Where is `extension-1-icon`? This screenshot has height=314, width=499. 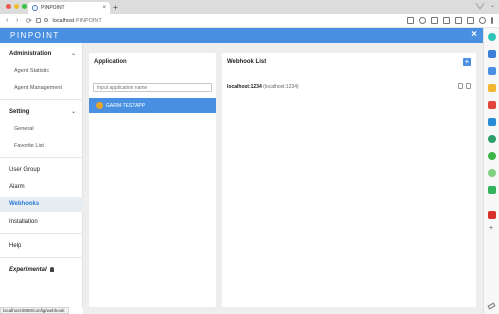 extension-1-icon is located at coordinates (492, 37).